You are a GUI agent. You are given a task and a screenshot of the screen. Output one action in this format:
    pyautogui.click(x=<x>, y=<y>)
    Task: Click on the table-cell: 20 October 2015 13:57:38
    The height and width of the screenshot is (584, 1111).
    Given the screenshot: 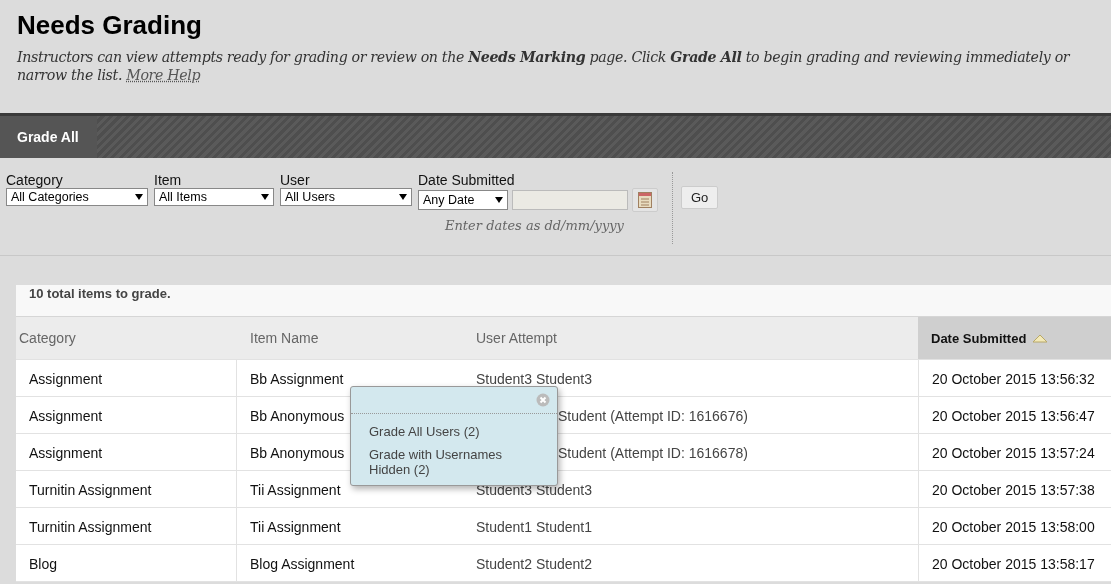 What is the action you would take?
    pyautogui.click(x=1013, y=490)
    